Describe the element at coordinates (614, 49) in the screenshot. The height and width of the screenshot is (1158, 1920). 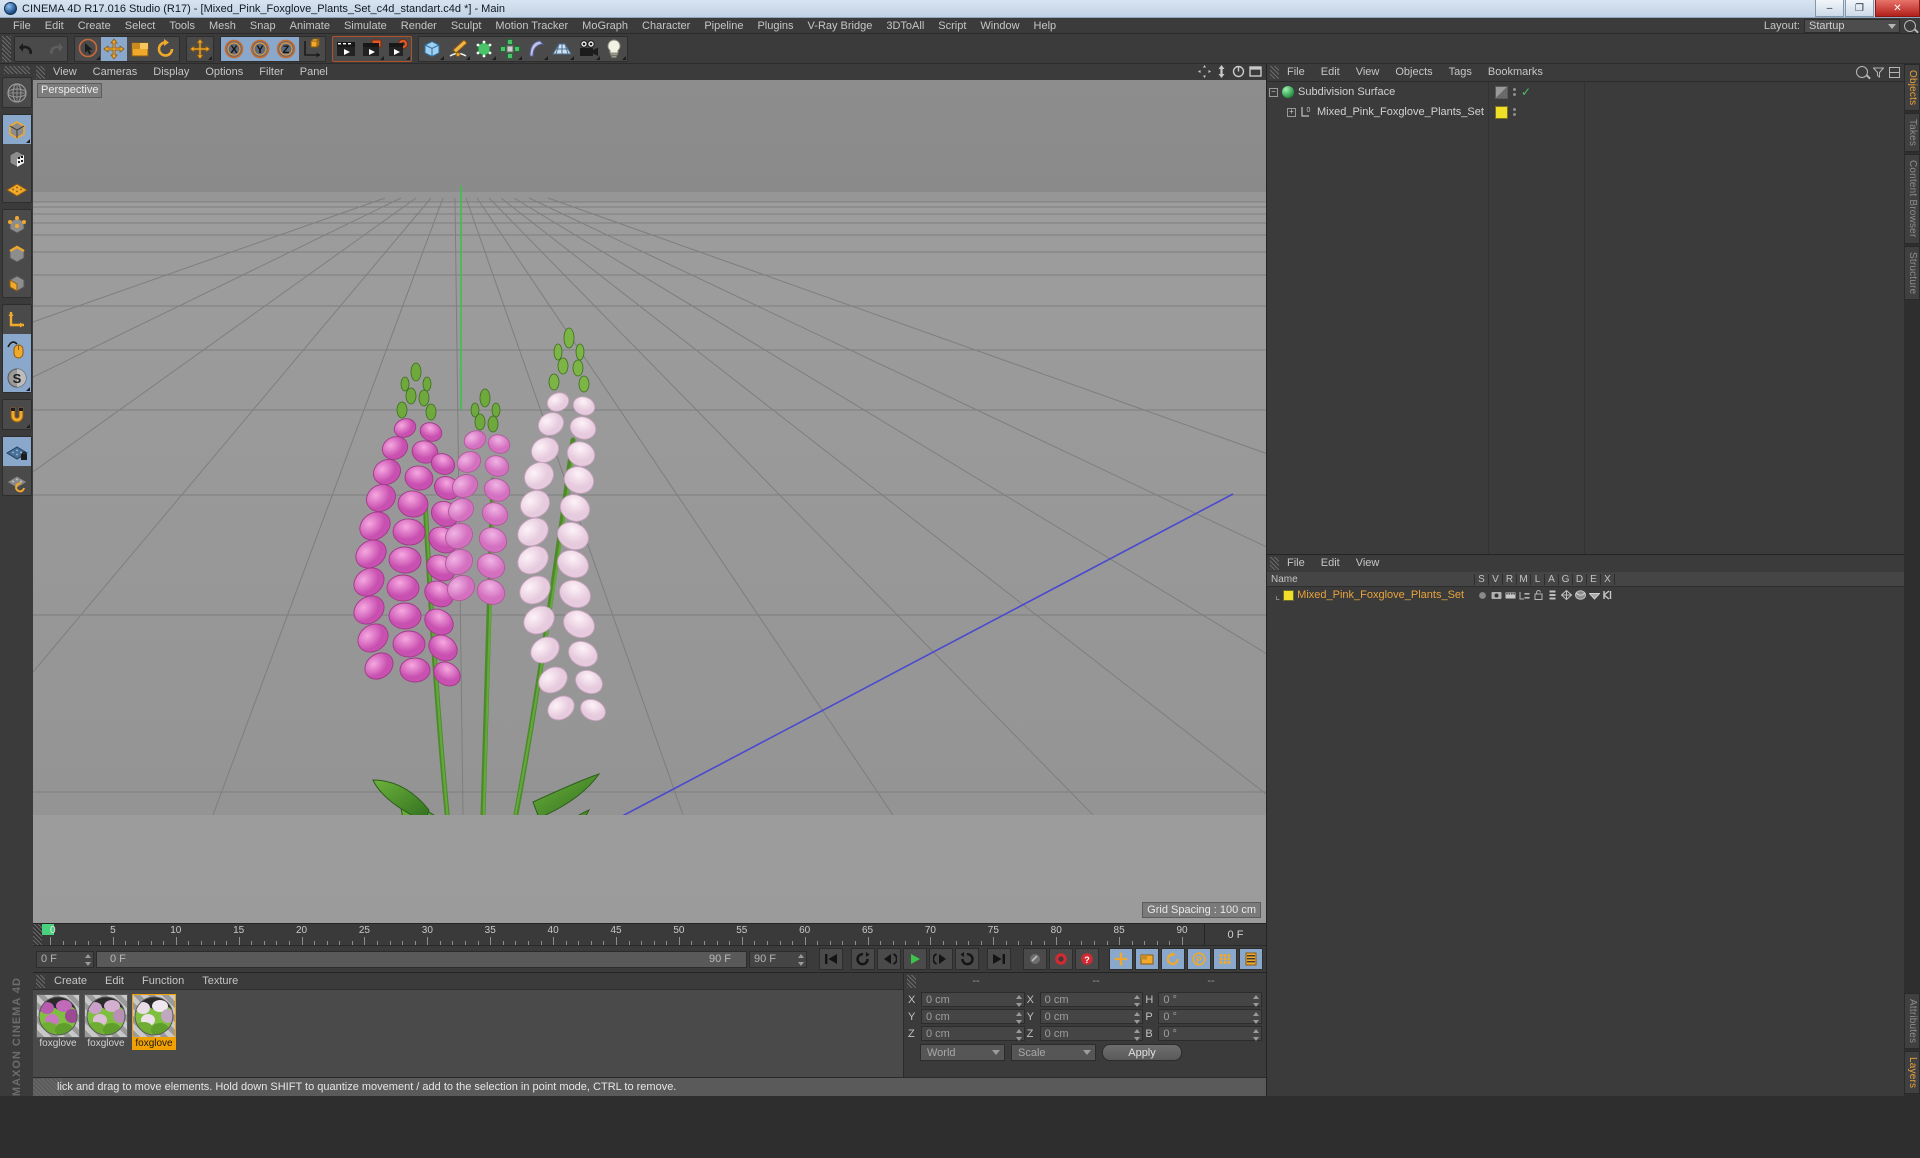
I see `add-light-button` at that location.